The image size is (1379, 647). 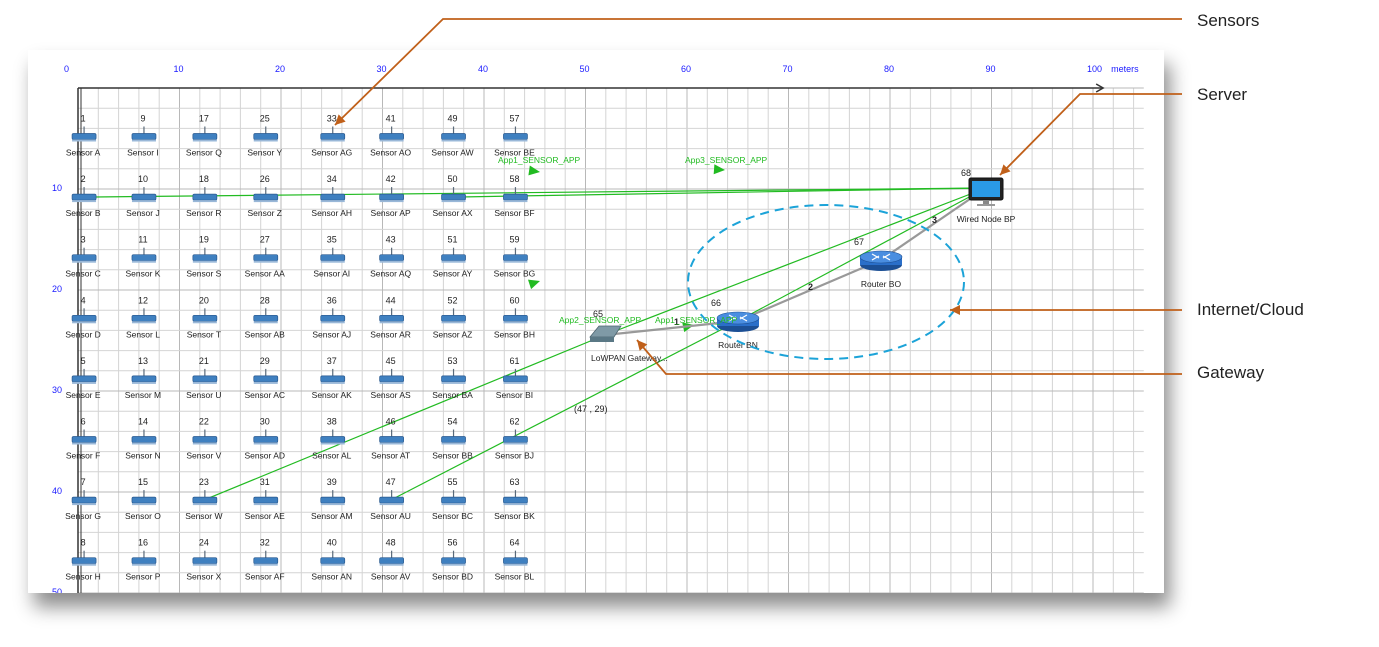 I want to click on sensor-node: 11 Sensor K, so click(x=142, y=257).